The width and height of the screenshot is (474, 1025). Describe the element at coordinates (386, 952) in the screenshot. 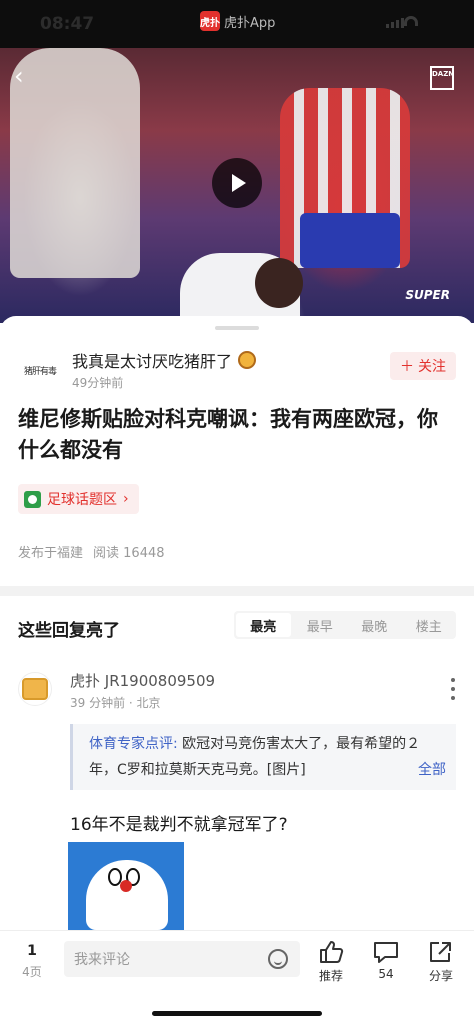

I see `comment-bubble-icon` at that location.